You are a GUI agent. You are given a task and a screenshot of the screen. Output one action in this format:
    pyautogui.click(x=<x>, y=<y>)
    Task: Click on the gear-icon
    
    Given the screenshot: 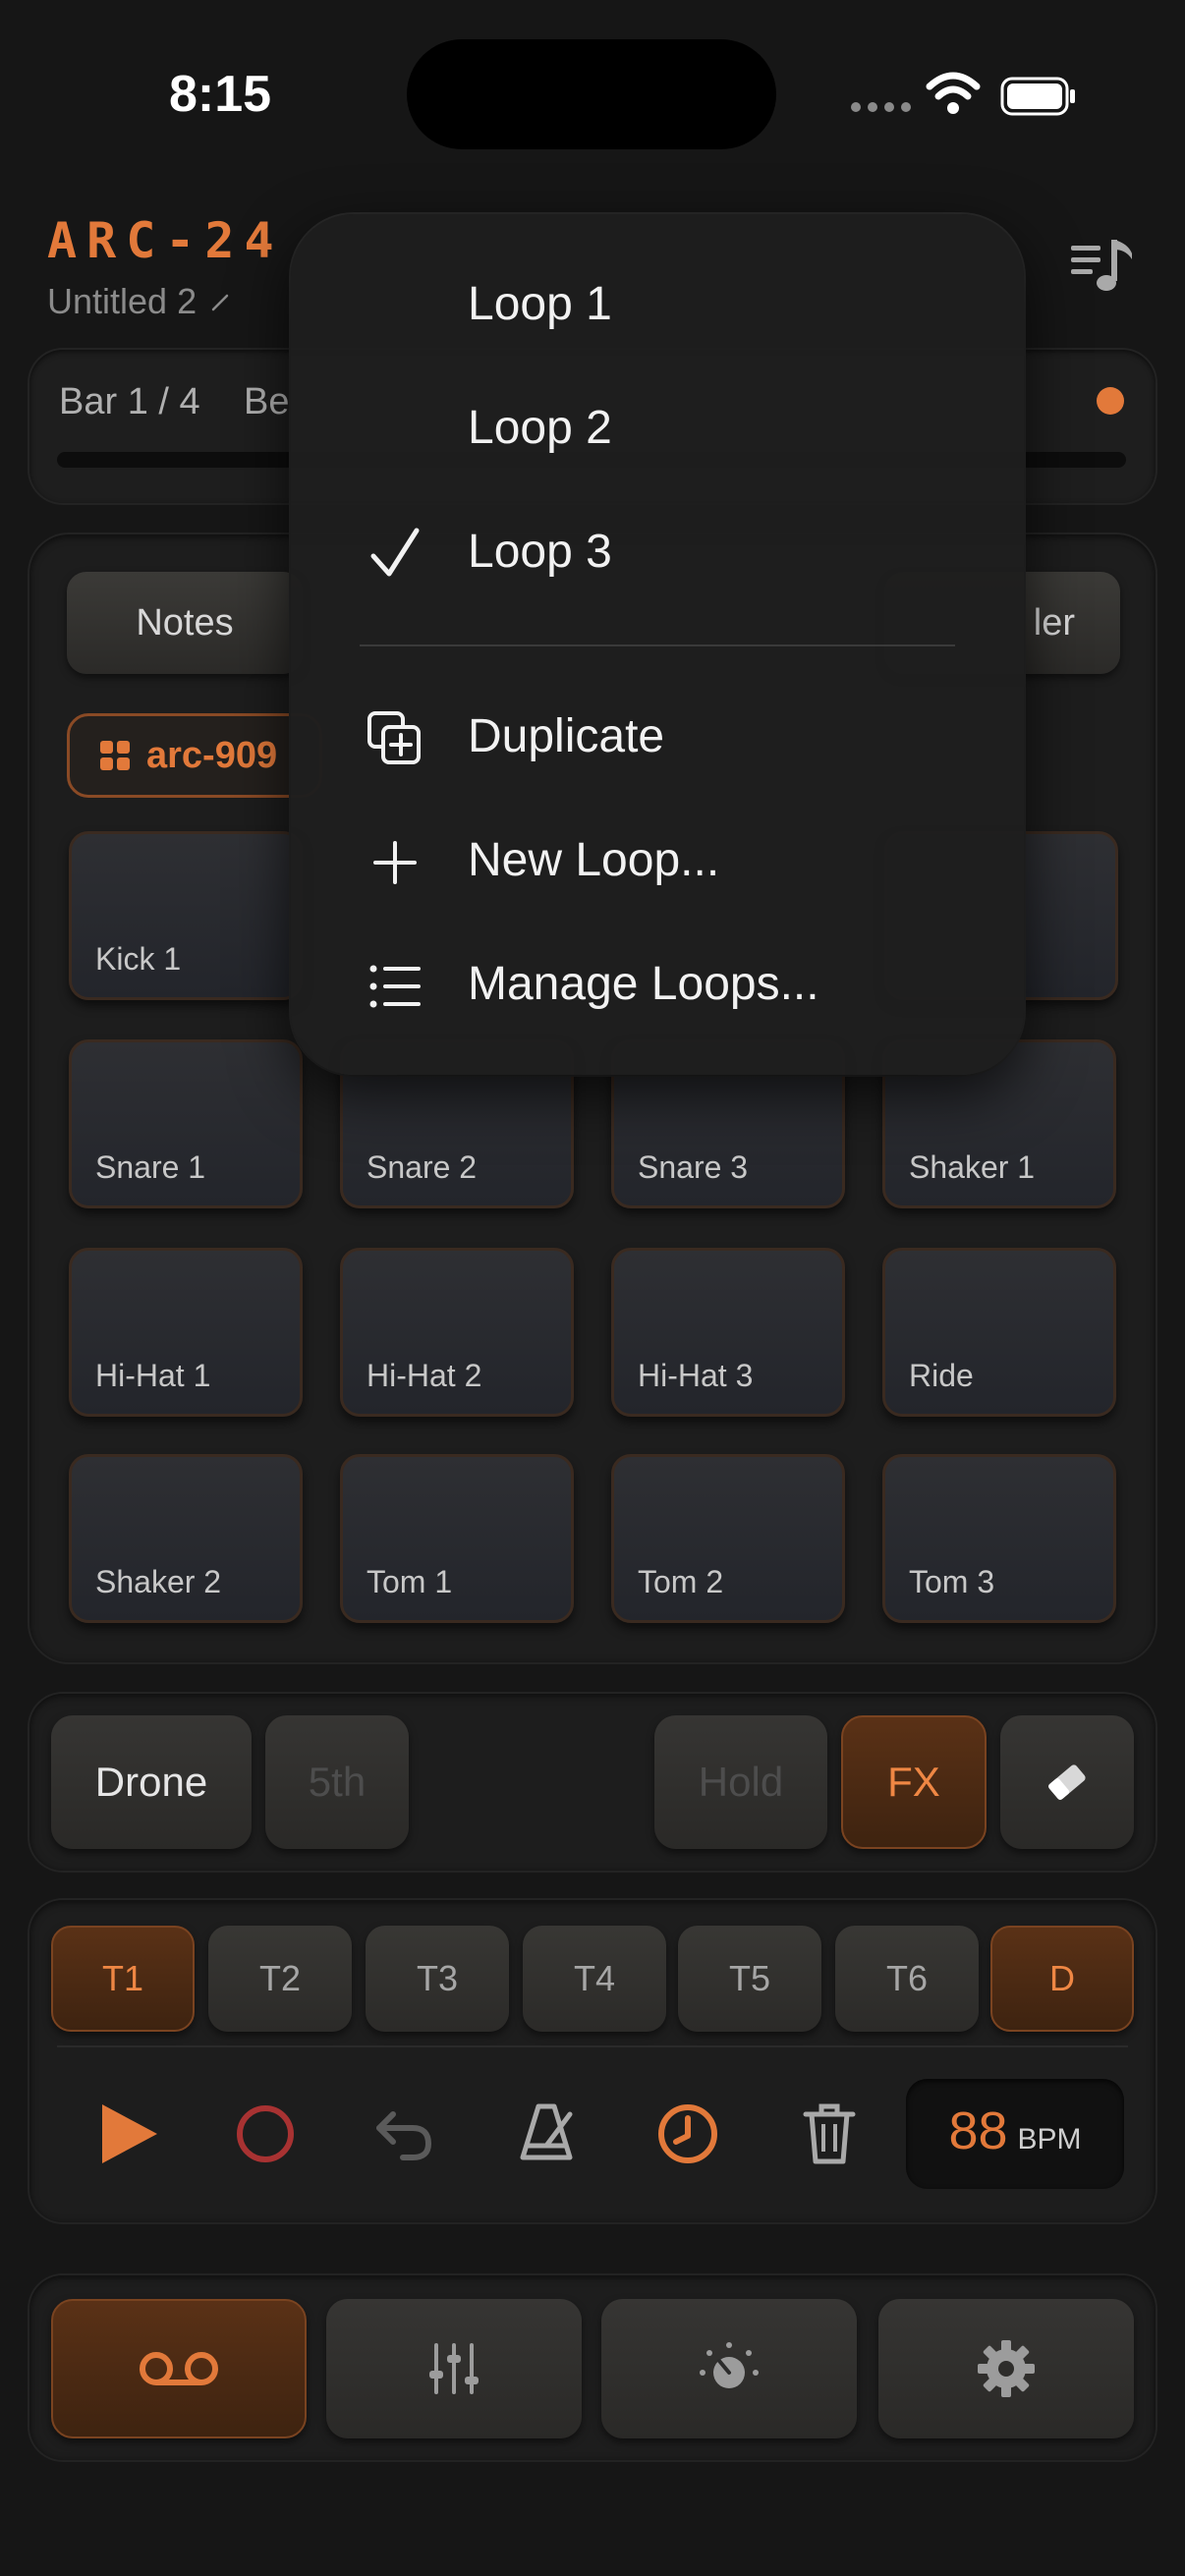 What is the action you would take?
    pyautogui.click(x=1007, y=2368)
    